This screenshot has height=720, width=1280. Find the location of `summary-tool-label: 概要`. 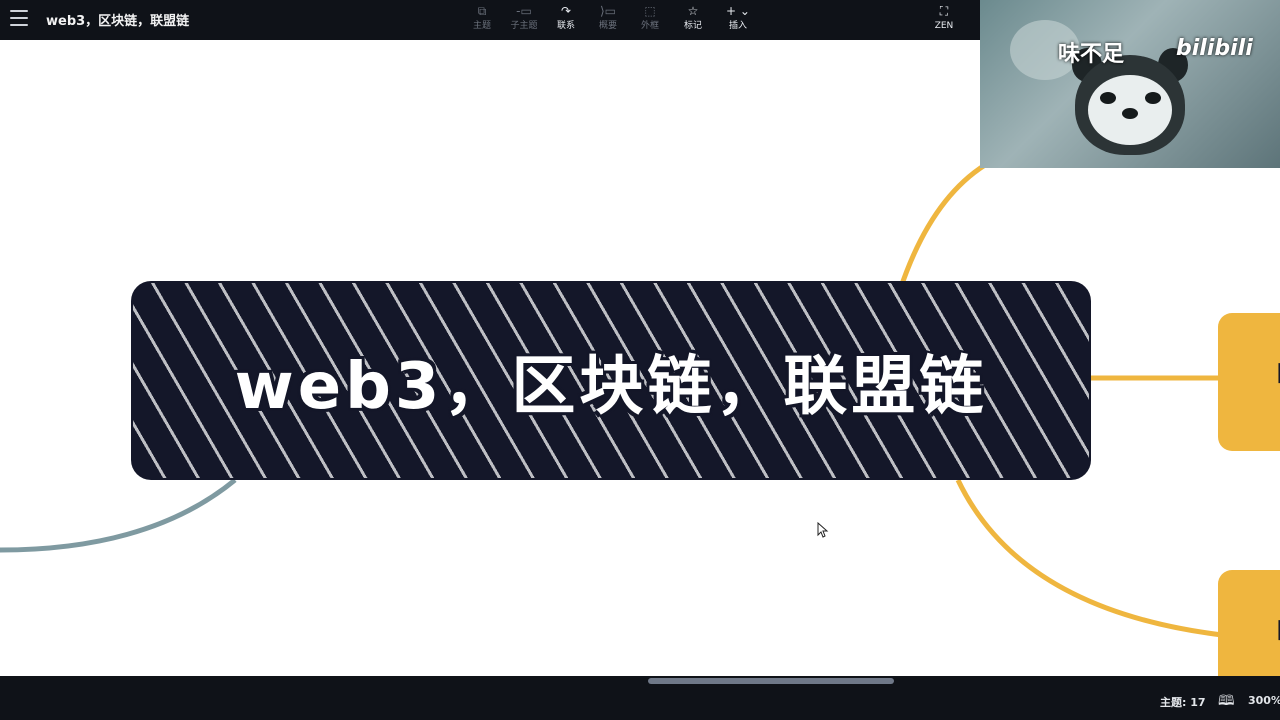

summary-tool-label: 概要 is located at coordinates (607, 26).